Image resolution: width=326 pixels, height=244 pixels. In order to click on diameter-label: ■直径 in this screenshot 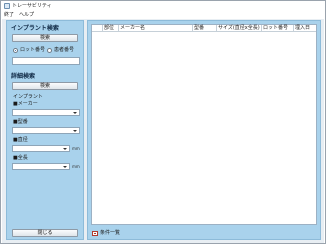, I will do `click(20, 140)`.